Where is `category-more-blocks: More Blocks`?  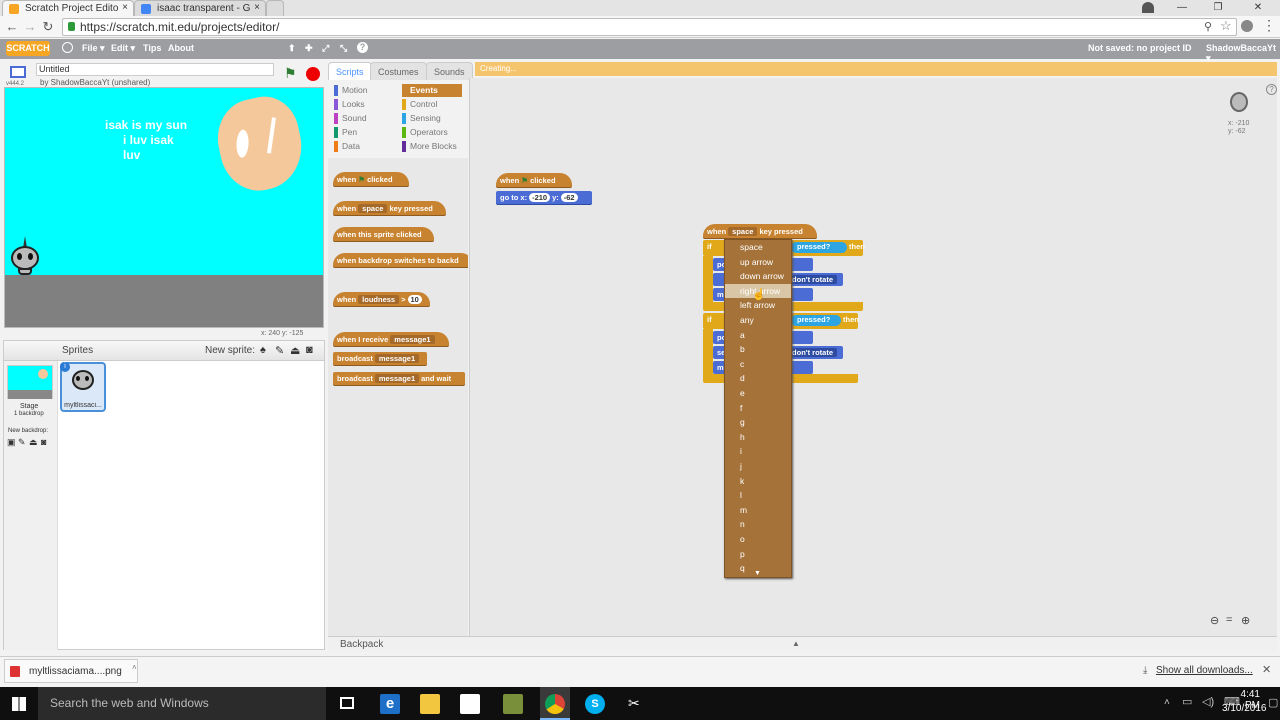
category-more-blocks: More Blocks is located at coordinates (432, 146).